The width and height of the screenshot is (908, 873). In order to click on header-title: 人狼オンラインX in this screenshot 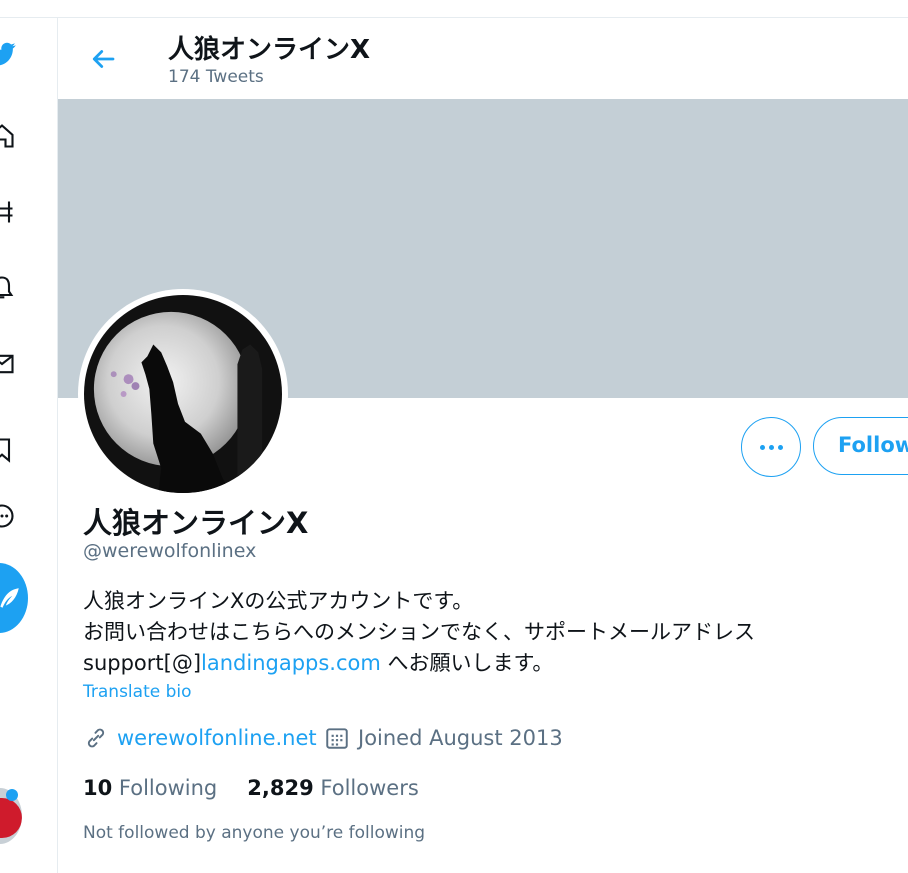, I will do `click(269, 50)`.